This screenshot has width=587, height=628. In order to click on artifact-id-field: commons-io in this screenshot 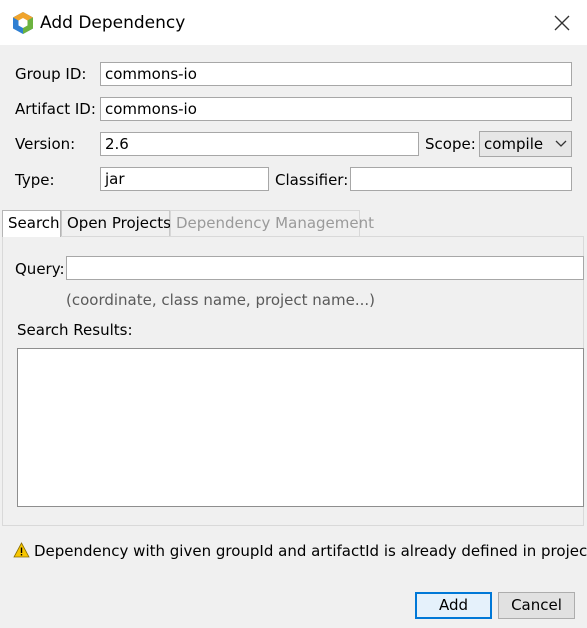, I will do `click(336, 109)`.